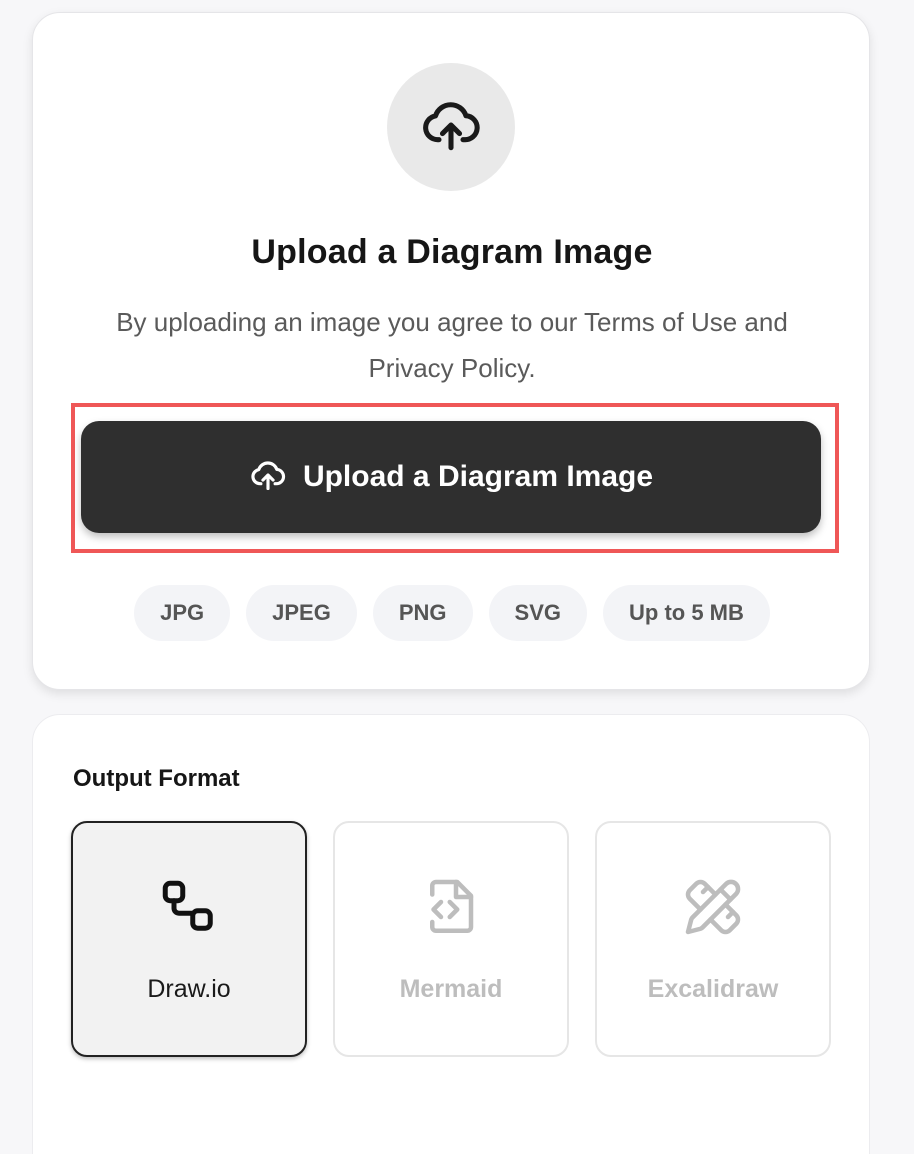 The width and height of the screenshot is (914, 1154). I want to click on format-chip-jpeg: JPEG, so click(301, 613).